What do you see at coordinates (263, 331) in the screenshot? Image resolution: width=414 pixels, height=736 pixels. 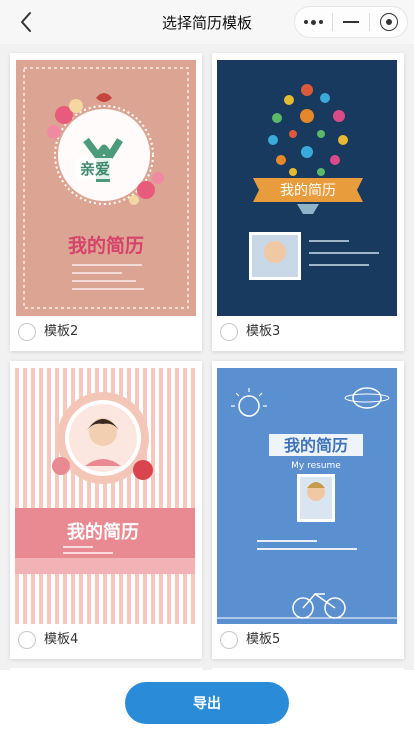 I see `template-3-label: 模板3` at bounding box center [263, 331].